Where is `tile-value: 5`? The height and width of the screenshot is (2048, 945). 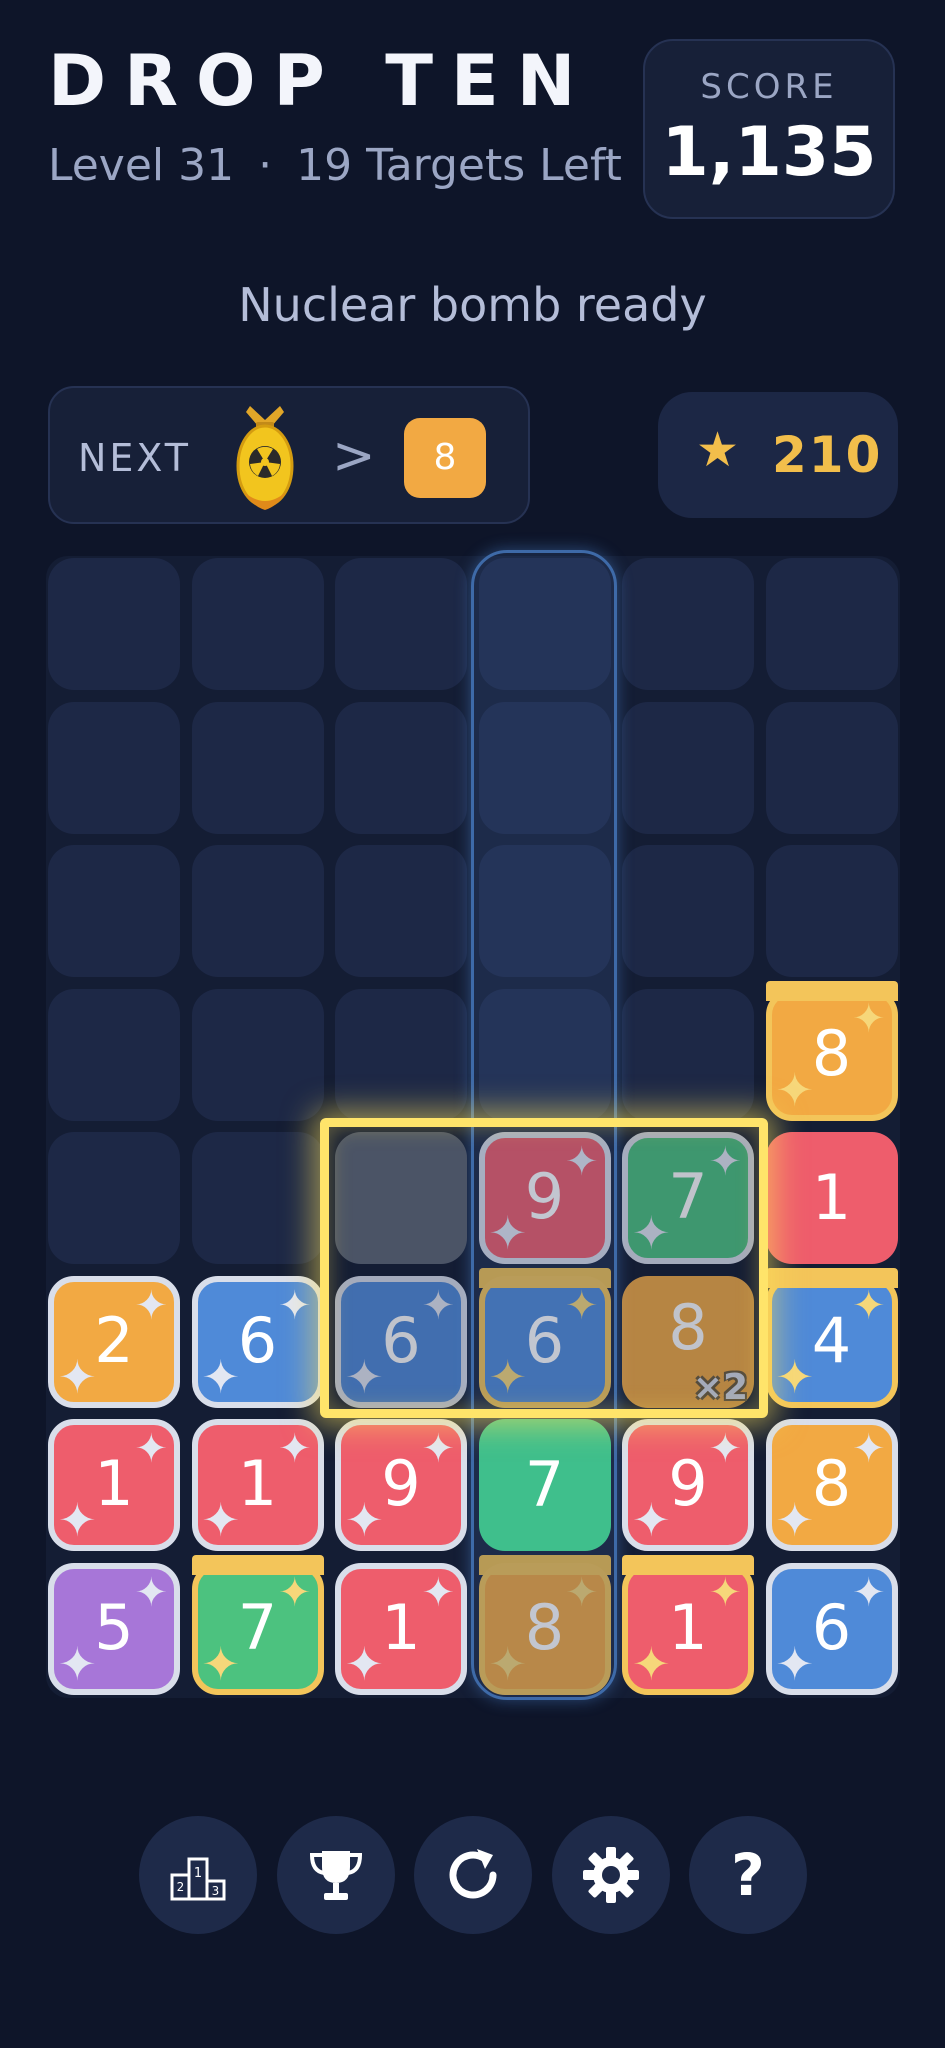 tile-value: 5 is located at coordinates (114, 1627).